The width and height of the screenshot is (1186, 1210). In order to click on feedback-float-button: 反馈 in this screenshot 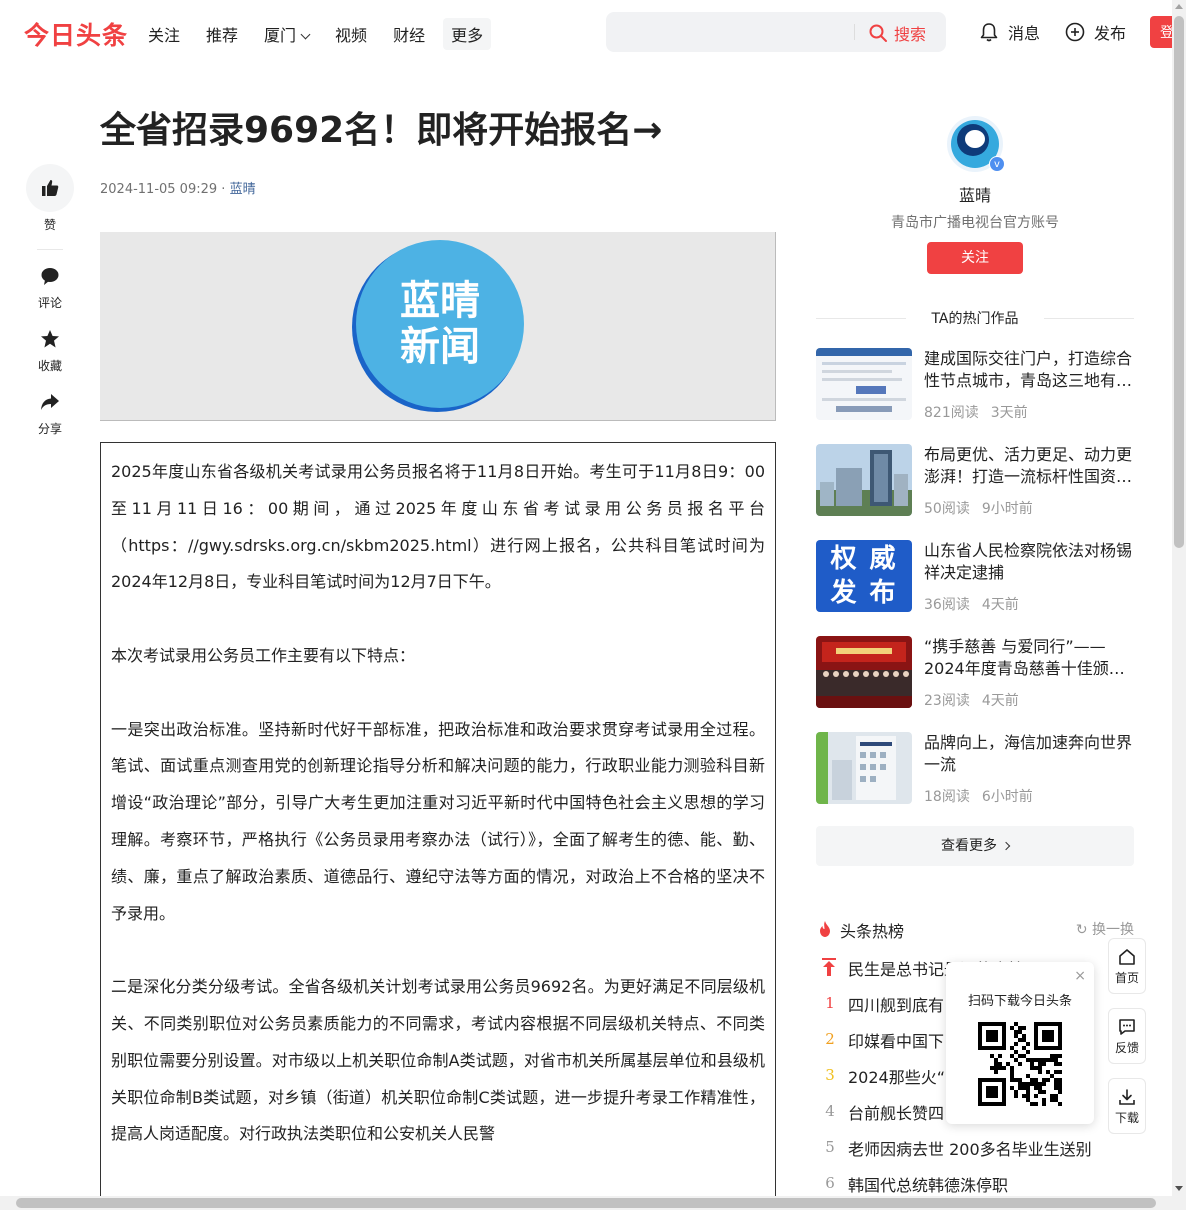, I will do `click(1127, 1036)`.